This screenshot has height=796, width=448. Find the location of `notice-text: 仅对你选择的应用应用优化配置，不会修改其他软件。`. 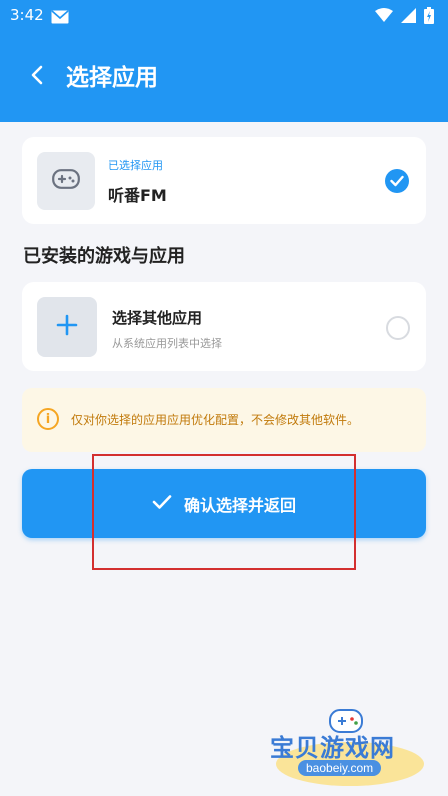

notice-text: 仅对你选择的应用应用优化配置，不会修改其他软件。 is located at coordinates (215, 420).